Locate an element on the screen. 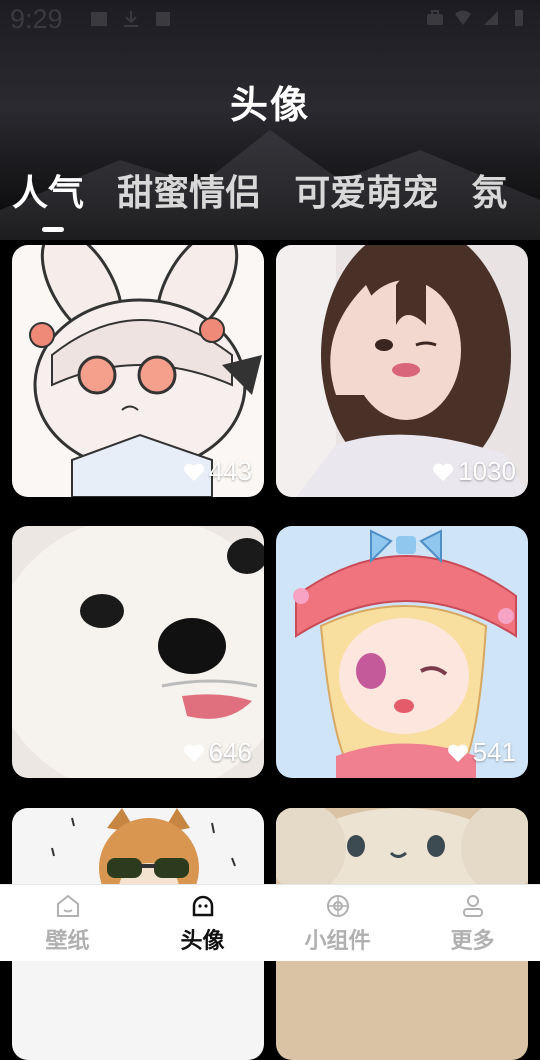 This screenshot has height=1060, width=540. status-notification-icons is located at coordinates (131, 19).